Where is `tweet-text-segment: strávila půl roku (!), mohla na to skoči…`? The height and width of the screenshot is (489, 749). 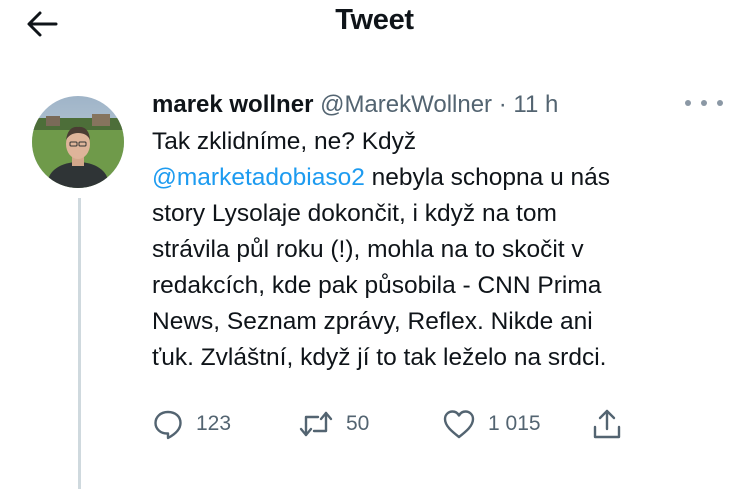 tweet-text-segment: strávila půl roku (!), mohla na to skoči… is located at coordinates (368, 249).